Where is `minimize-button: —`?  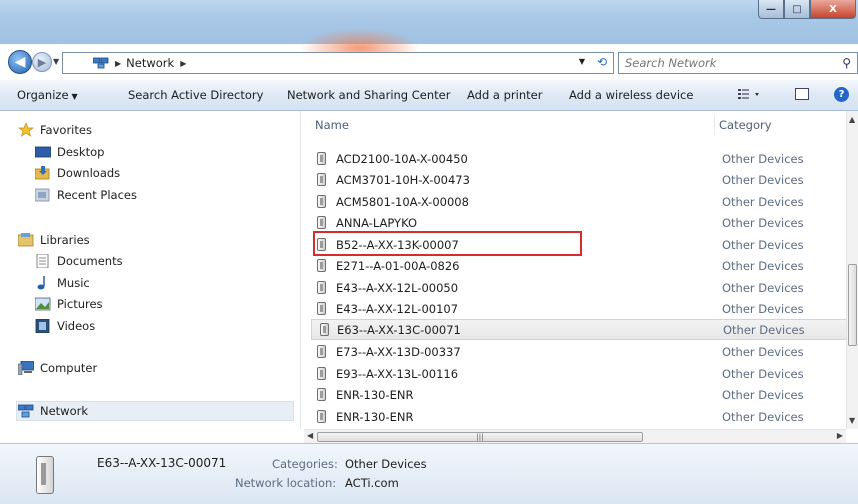 minimize-button: — is located at coordinates (771, 9).